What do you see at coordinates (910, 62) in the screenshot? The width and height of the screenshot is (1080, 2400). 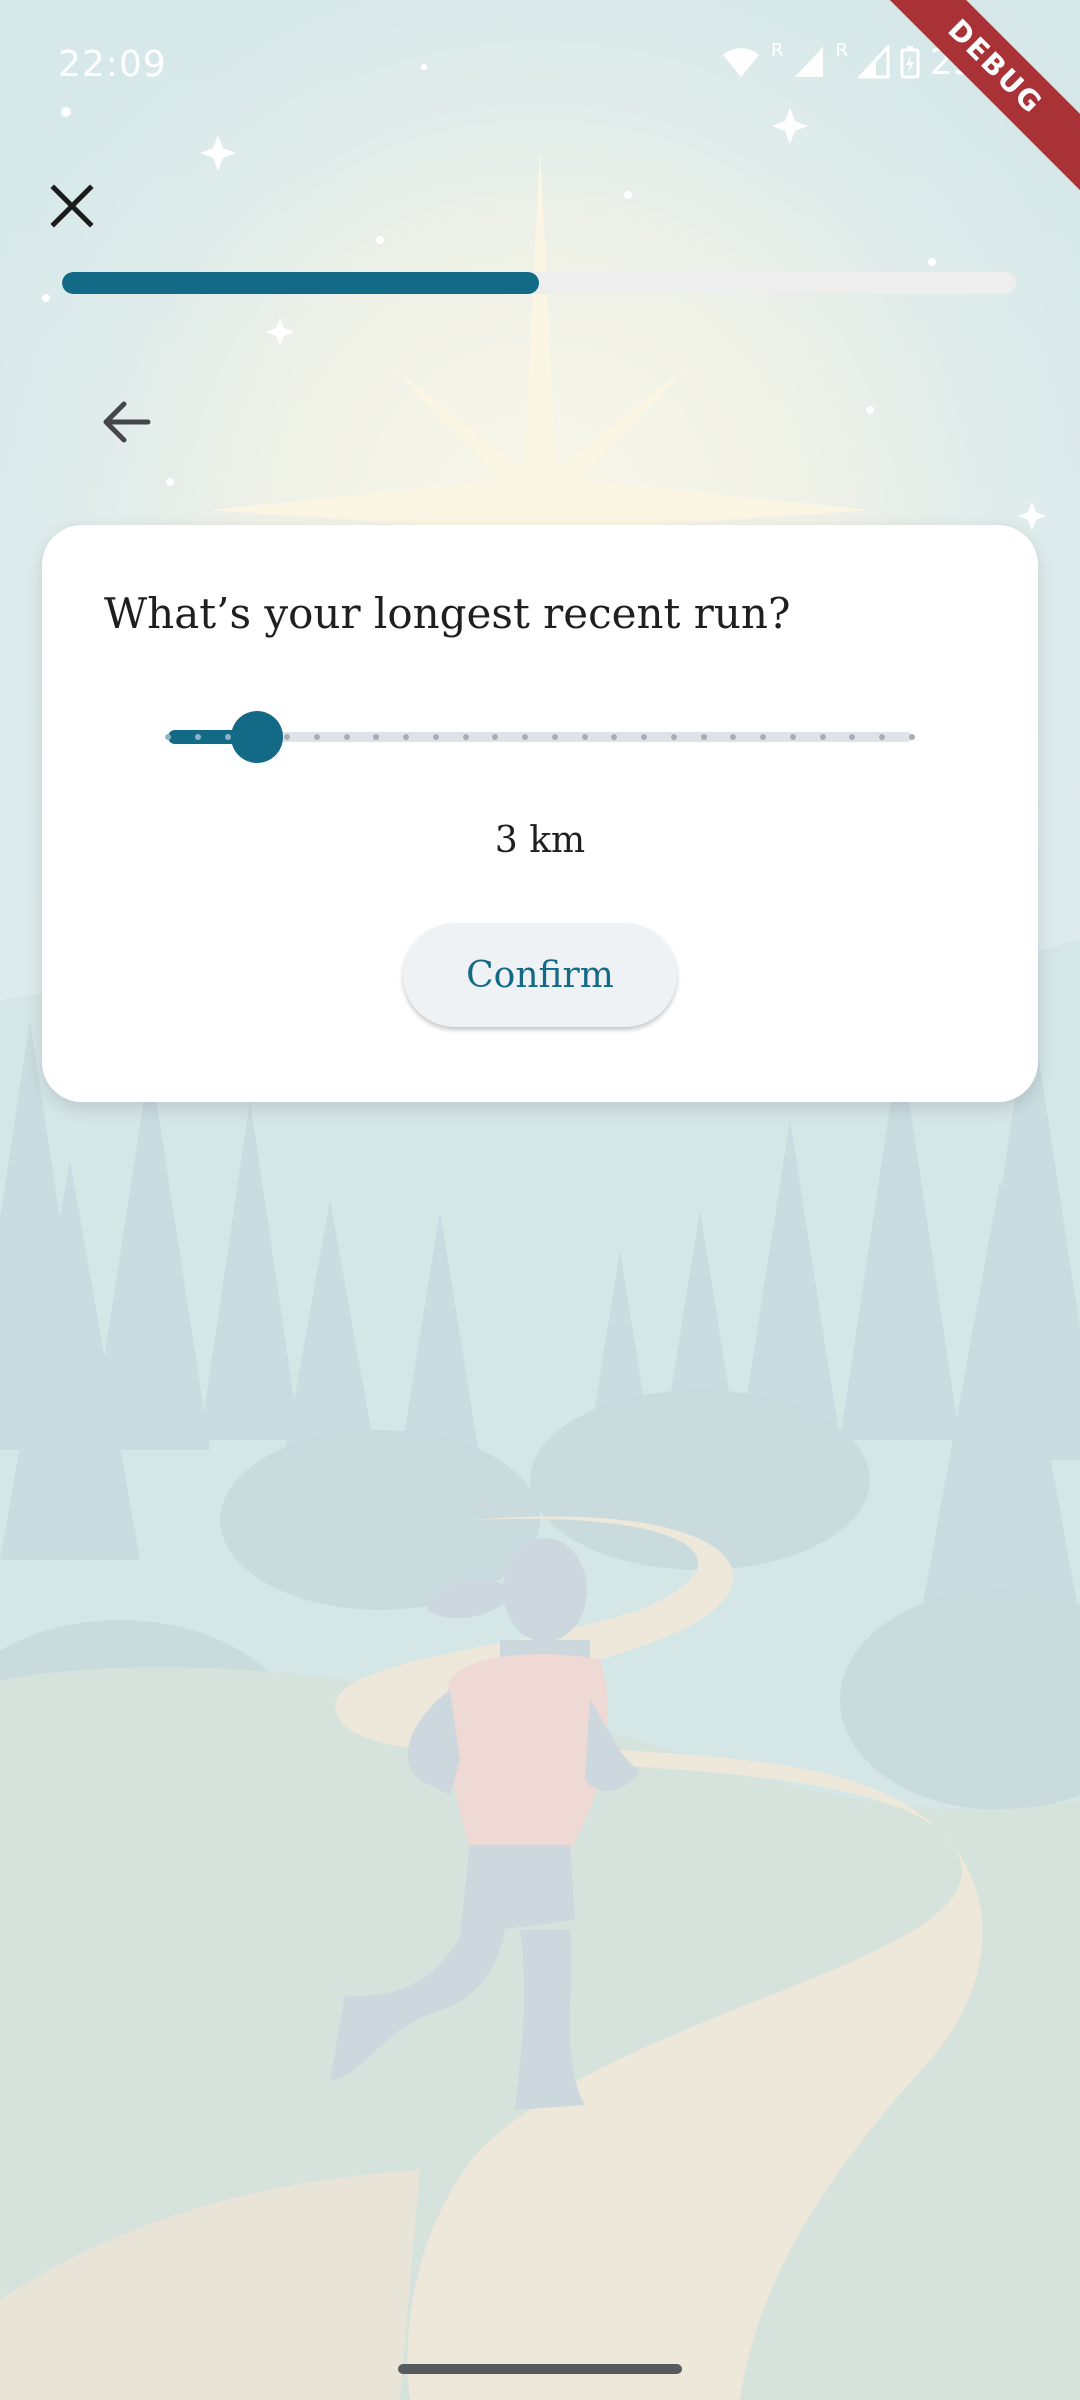 I see `battery-charging-icon` at bounding box center [910, 62].